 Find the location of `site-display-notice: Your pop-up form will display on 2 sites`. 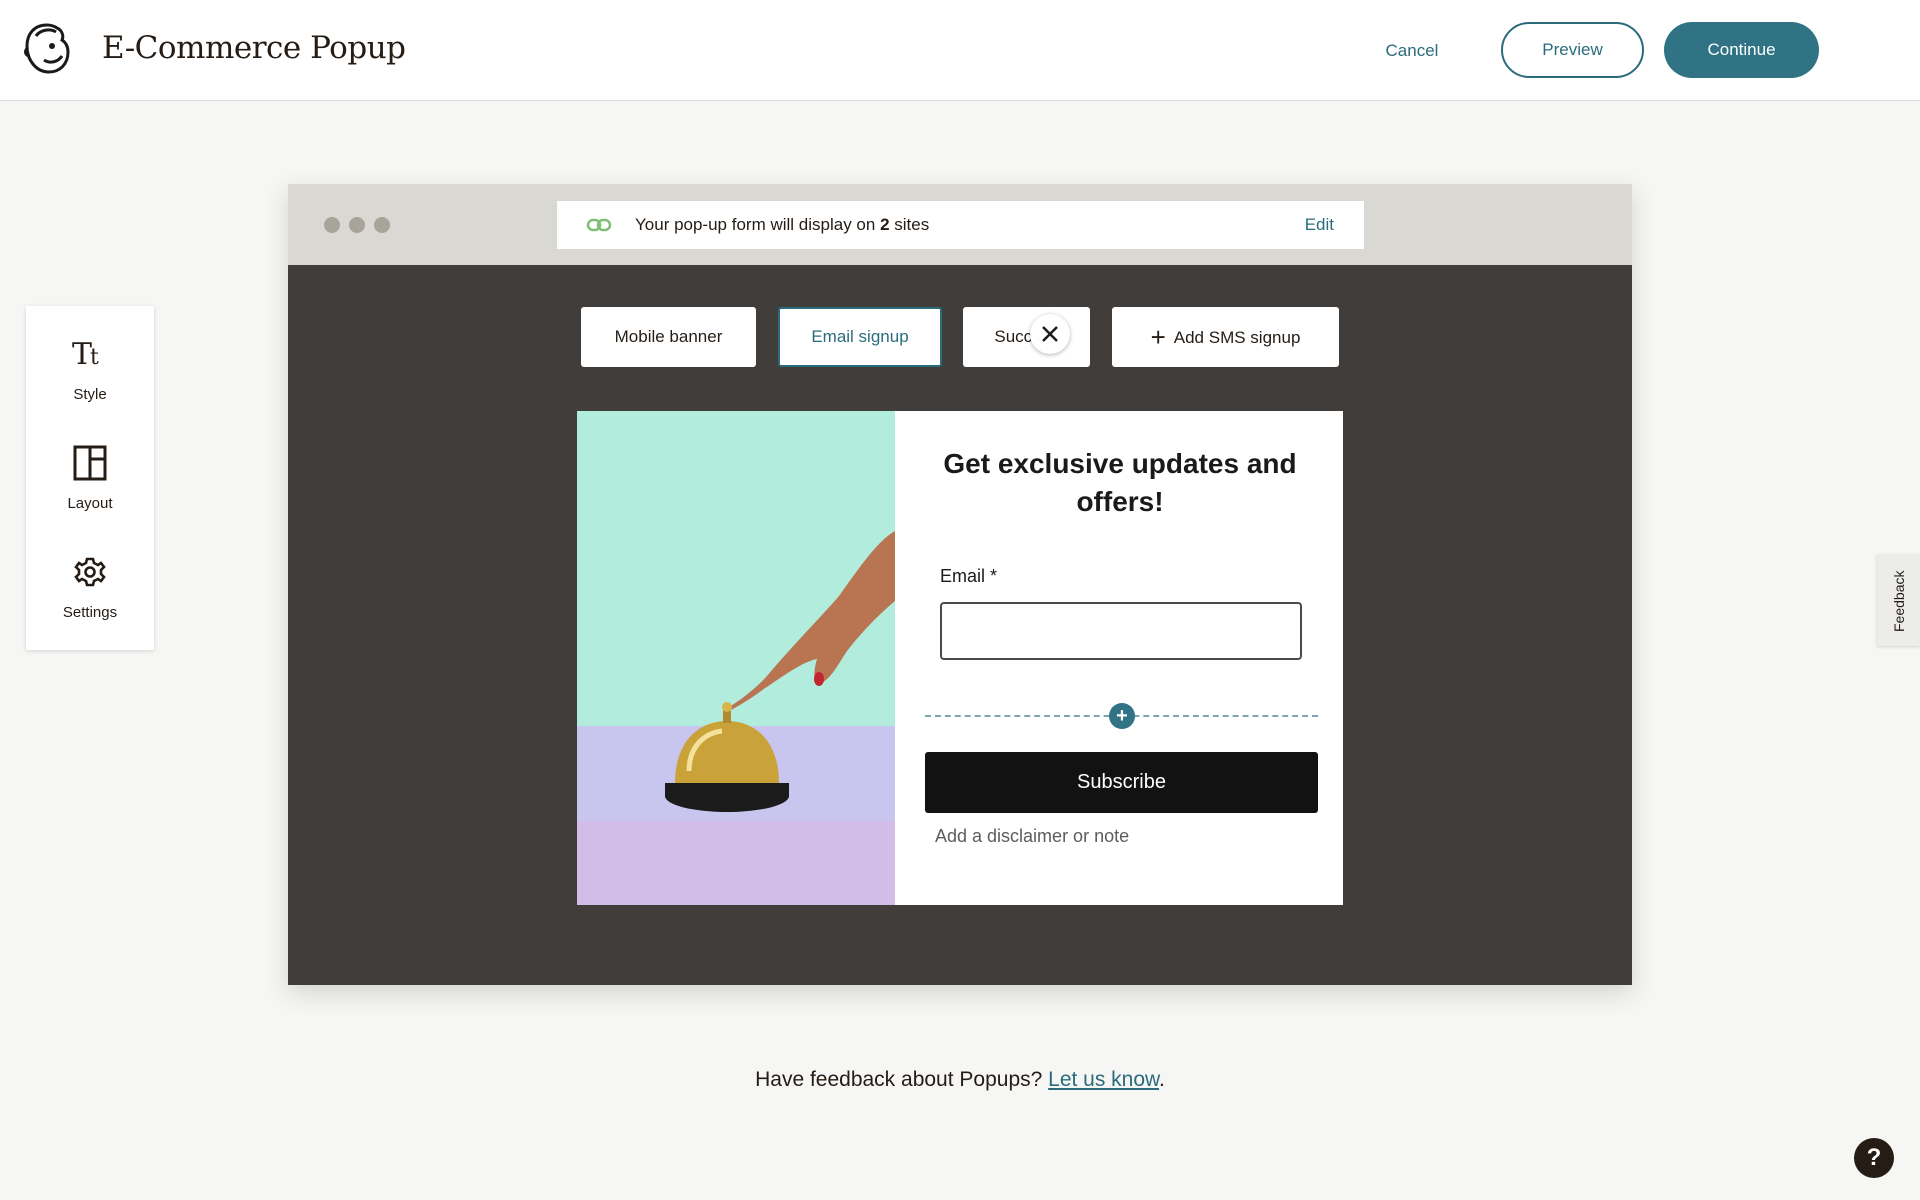

site-display-notice: Your pop-up form will display on 2 sites is located at coordinates (782, 225).